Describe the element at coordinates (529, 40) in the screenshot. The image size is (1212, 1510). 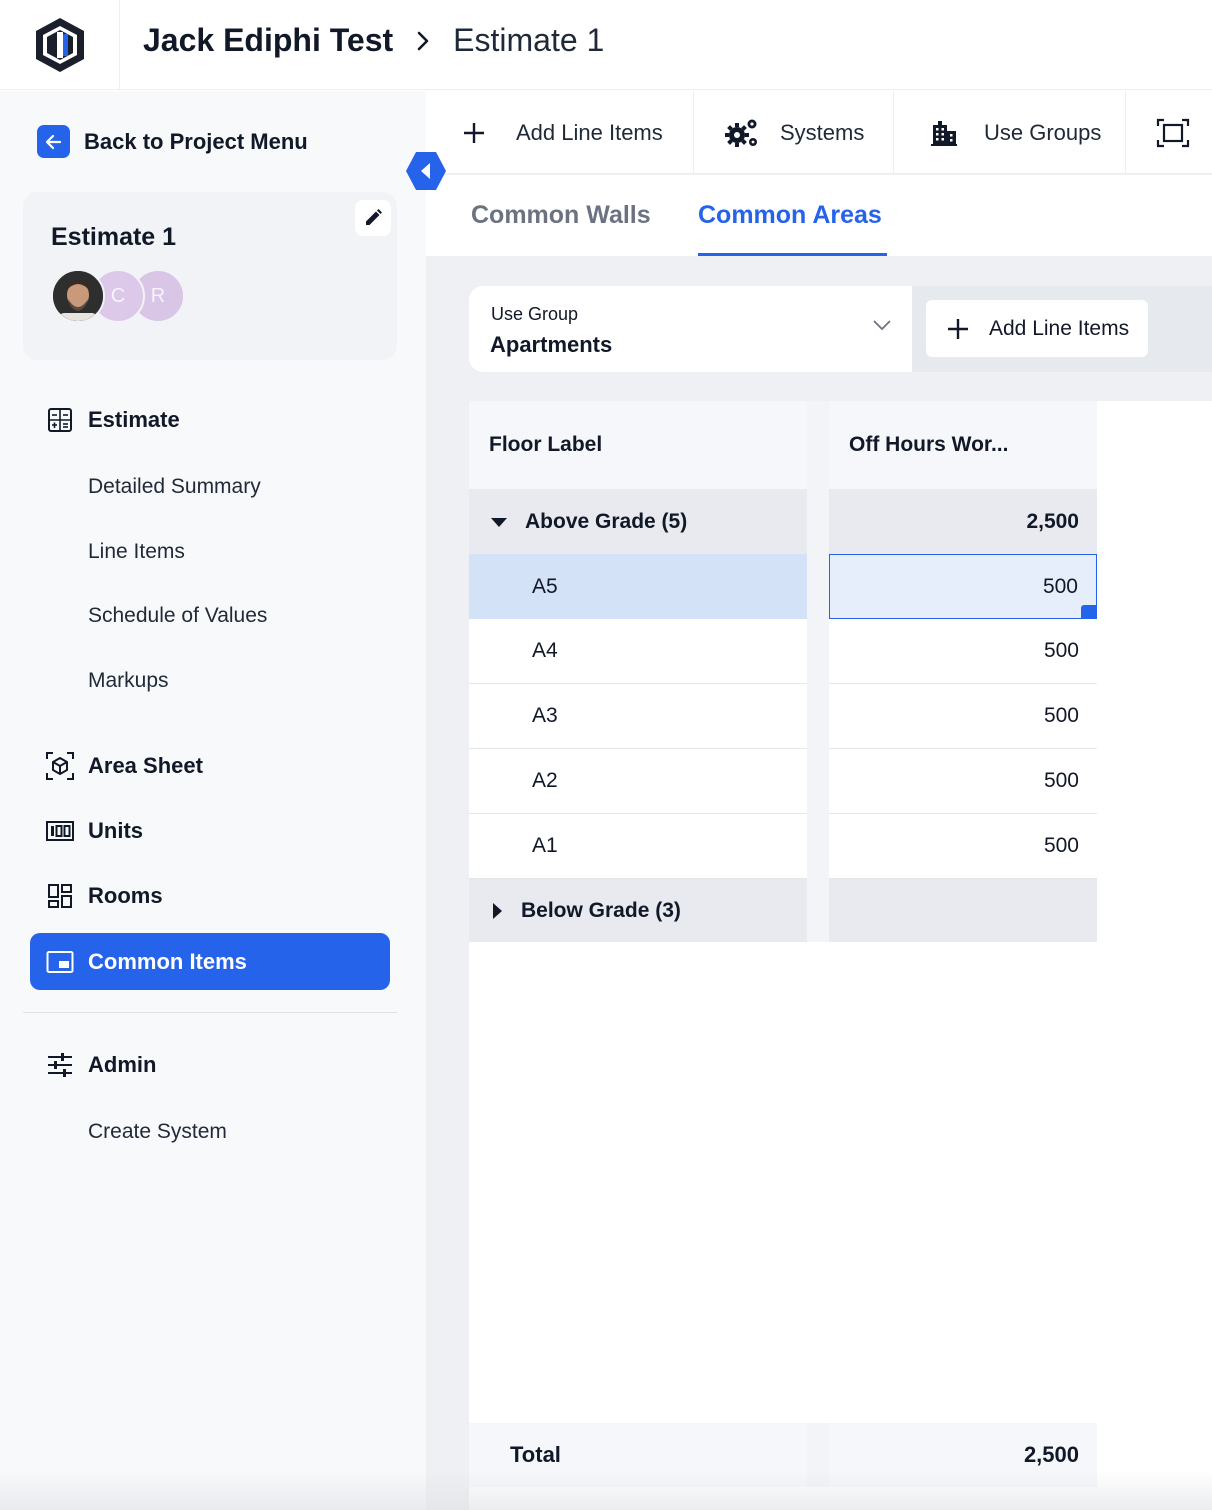
I see `breadcrumb-current: Estimate 1` at that location.